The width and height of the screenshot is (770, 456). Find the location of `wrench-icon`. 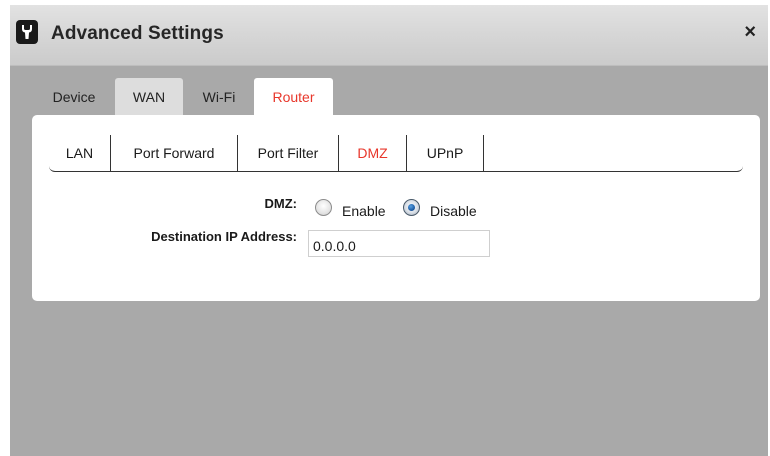

wrench-icon is located at coordinates (27, 32).